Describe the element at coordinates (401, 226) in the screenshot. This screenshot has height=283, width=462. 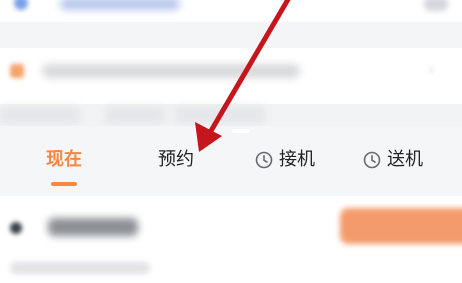
I see `action-button-blurred` at that location.